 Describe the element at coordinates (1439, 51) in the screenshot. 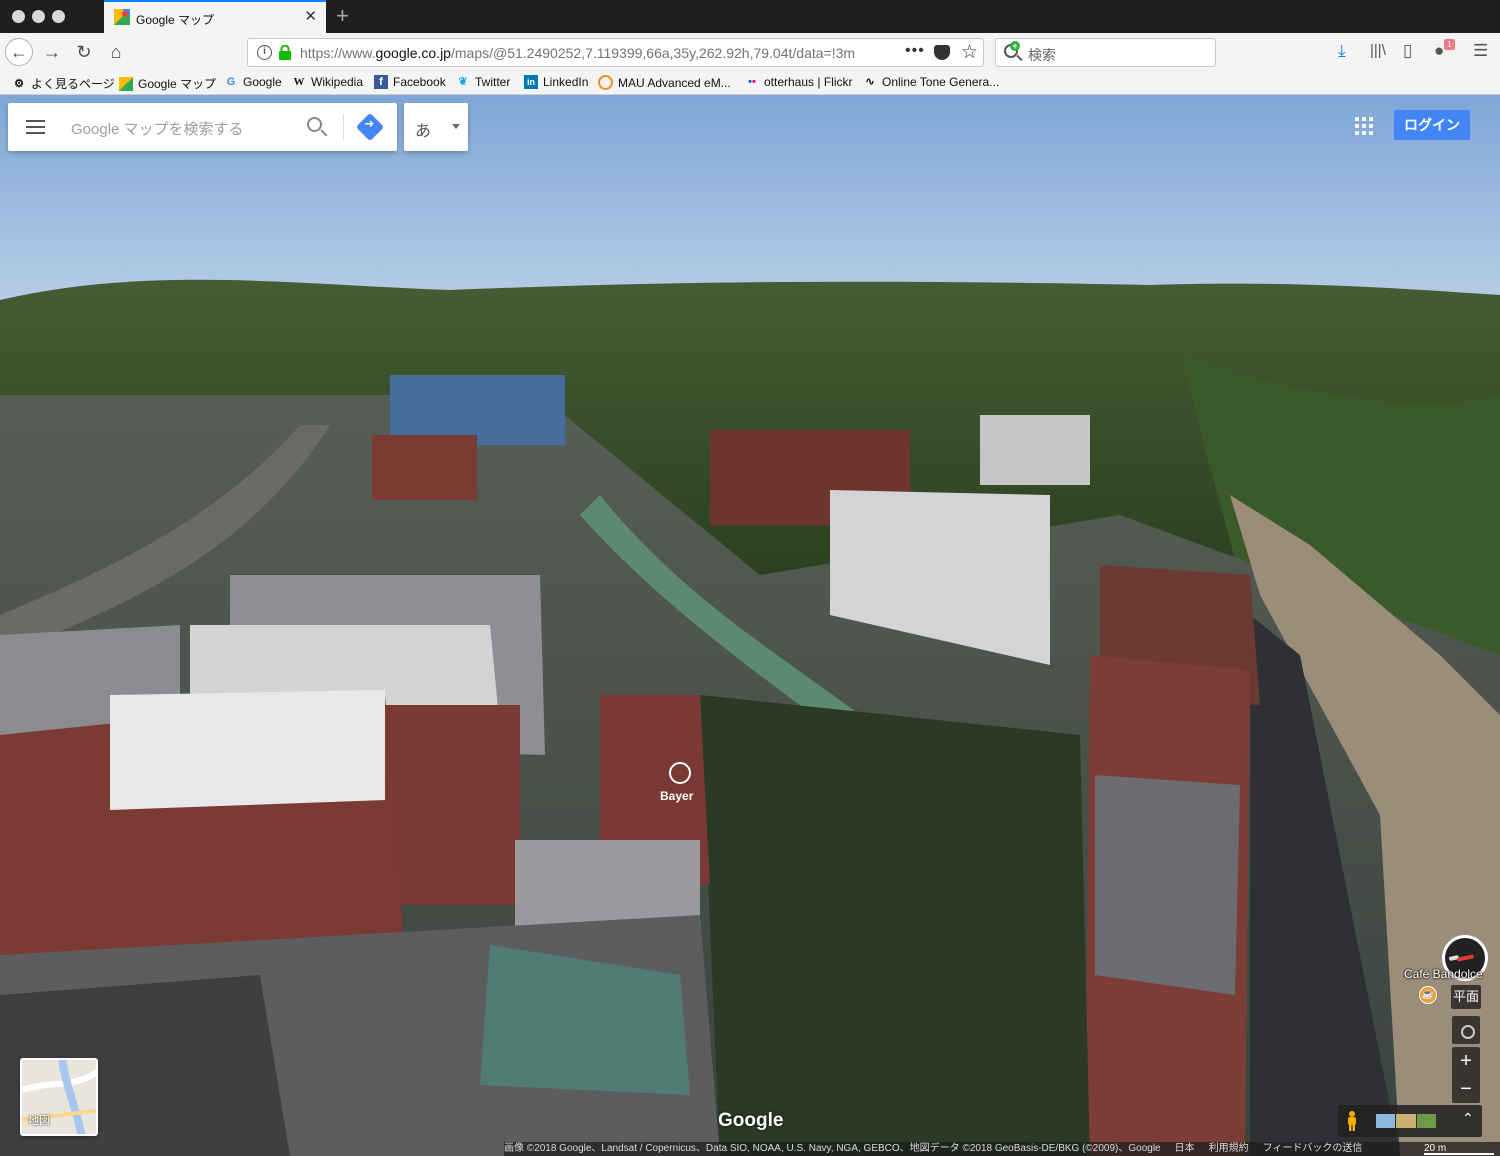

I see `extension-icon: ●` at that location.